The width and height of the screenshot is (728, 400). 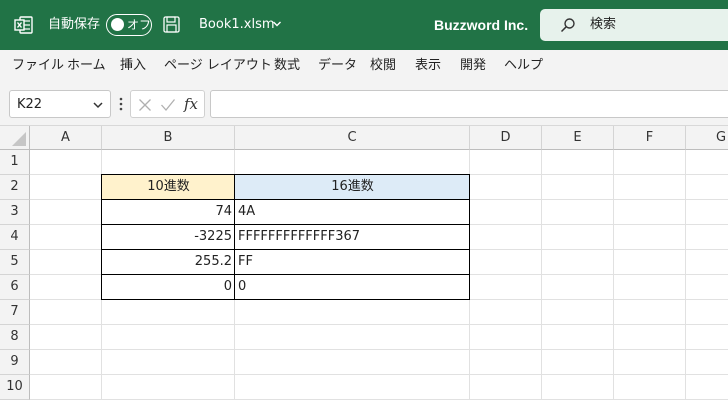 I want to click on company-name: Buzzword Inc., so click(x=481, y=25).